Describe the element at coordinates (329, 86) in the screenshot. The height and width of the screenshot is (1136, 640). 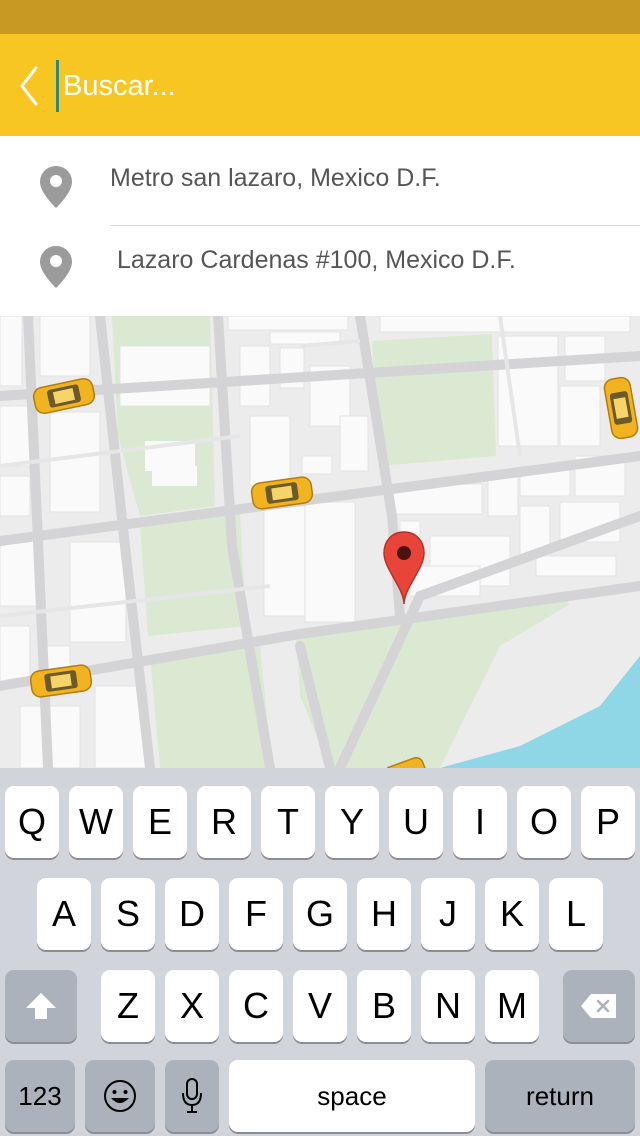
I see `search-input` at that location.